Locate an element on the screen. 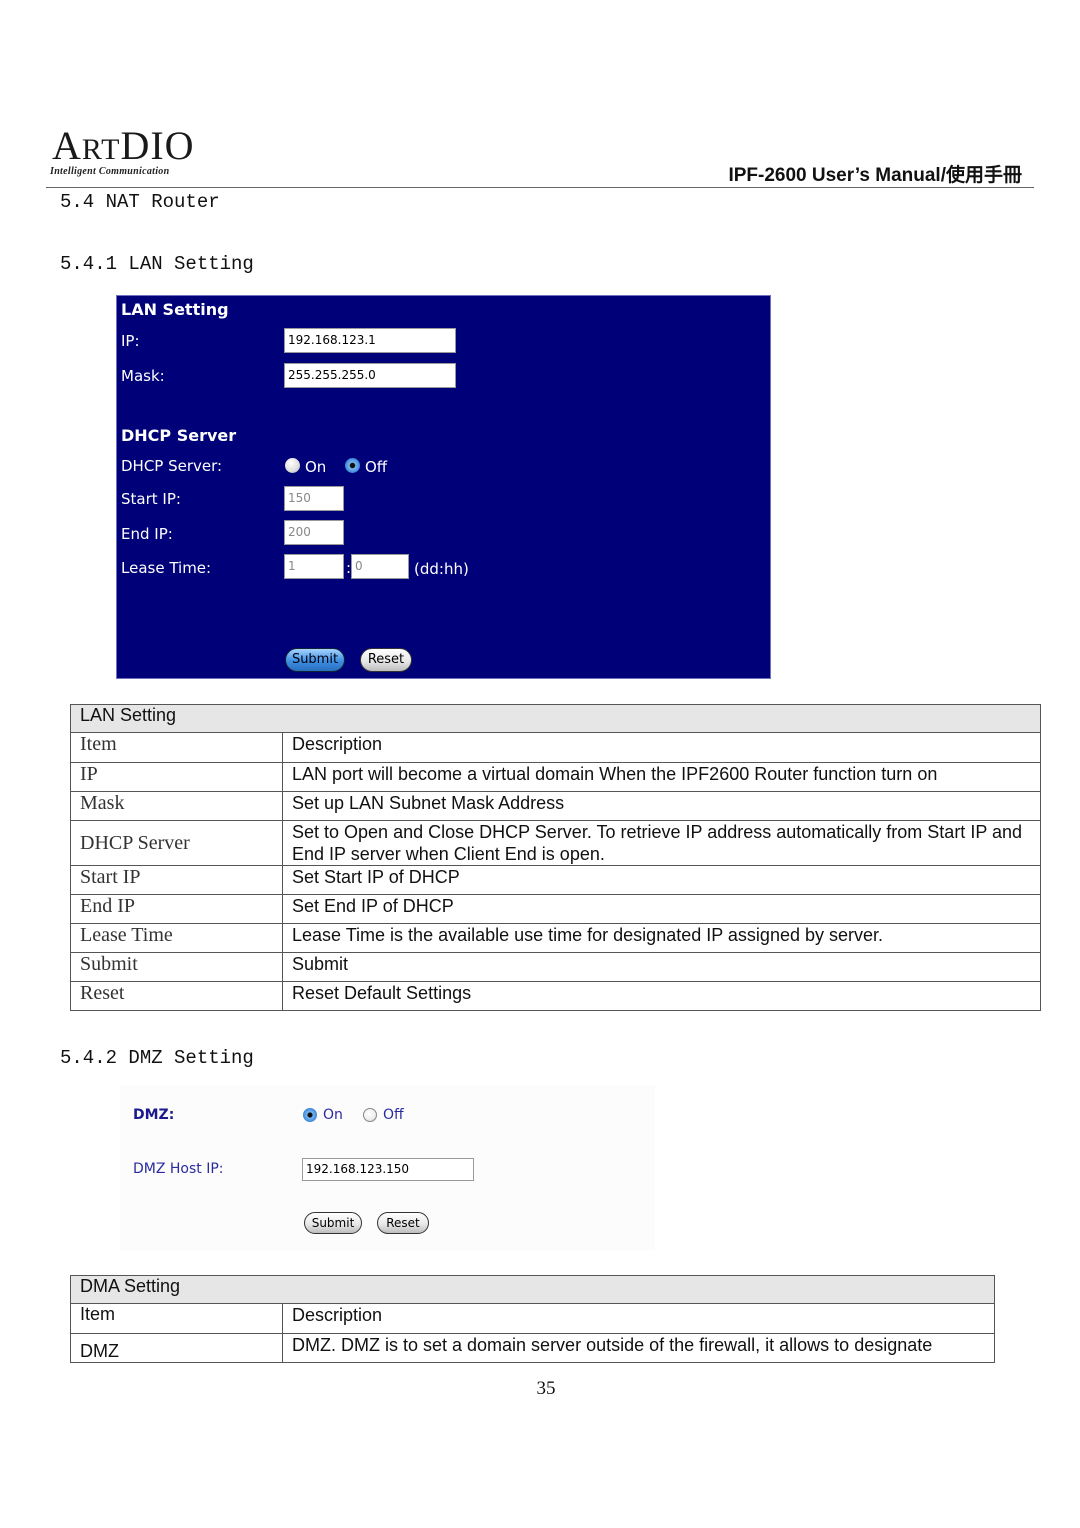 This screenshot has height=1528, width=1080. dmz-reset-button: Reset is located at coordinates (403, 1223).